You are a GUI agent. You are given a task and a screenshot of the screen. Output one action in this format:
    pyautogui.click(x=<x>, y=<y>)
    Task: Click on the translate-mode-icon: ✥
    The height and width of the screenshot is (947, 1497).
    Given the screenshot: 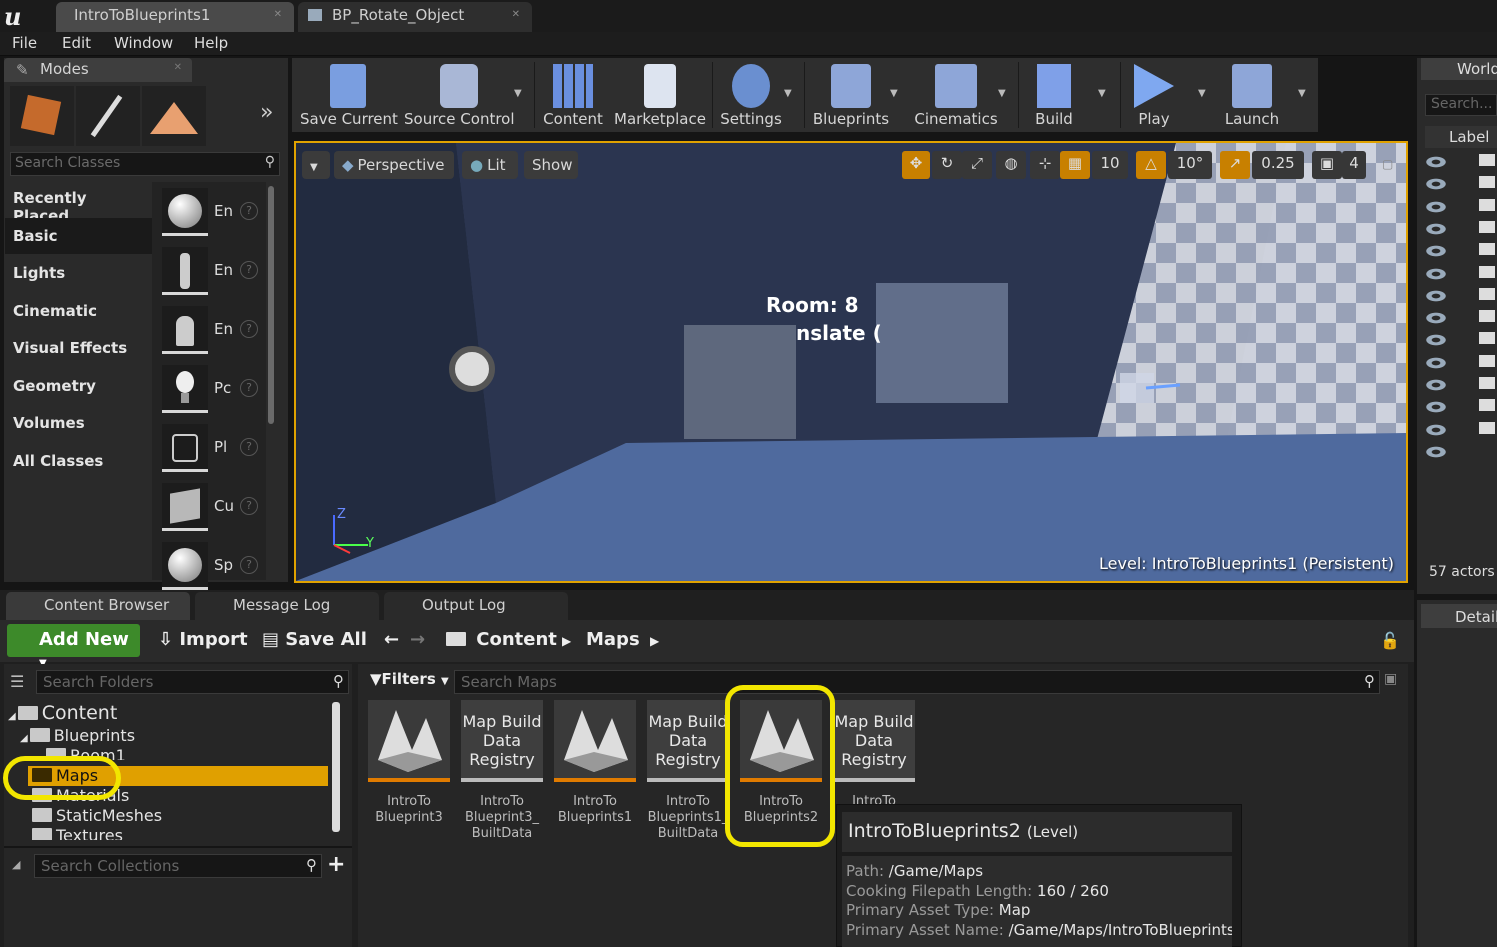 What is the action you would take?
    pyautogui.click(x=916, y=165)
    